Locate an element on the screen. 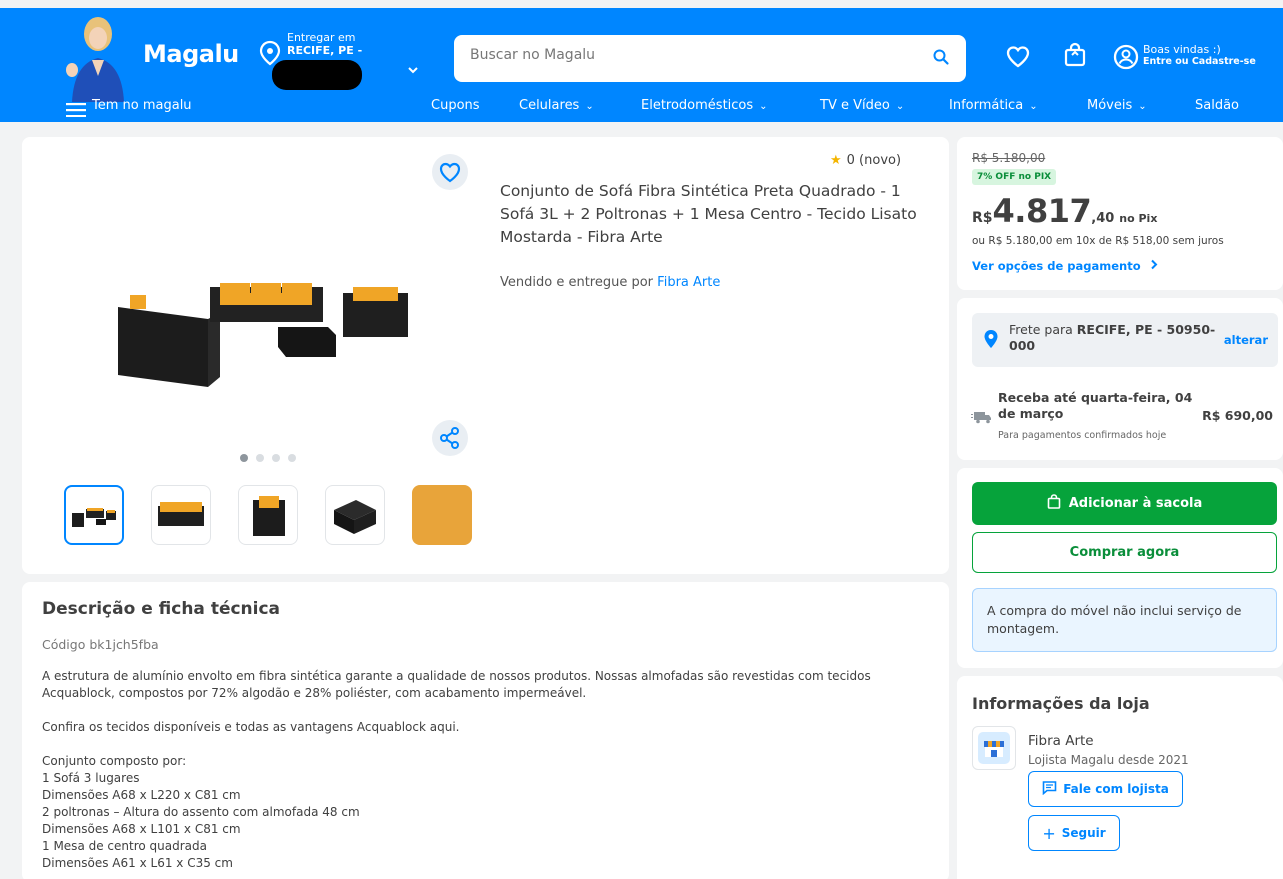 This screenshot has width=1283, height=879. current-price: R$4.817,40 no Pix is located at coordinates (1064, 211).